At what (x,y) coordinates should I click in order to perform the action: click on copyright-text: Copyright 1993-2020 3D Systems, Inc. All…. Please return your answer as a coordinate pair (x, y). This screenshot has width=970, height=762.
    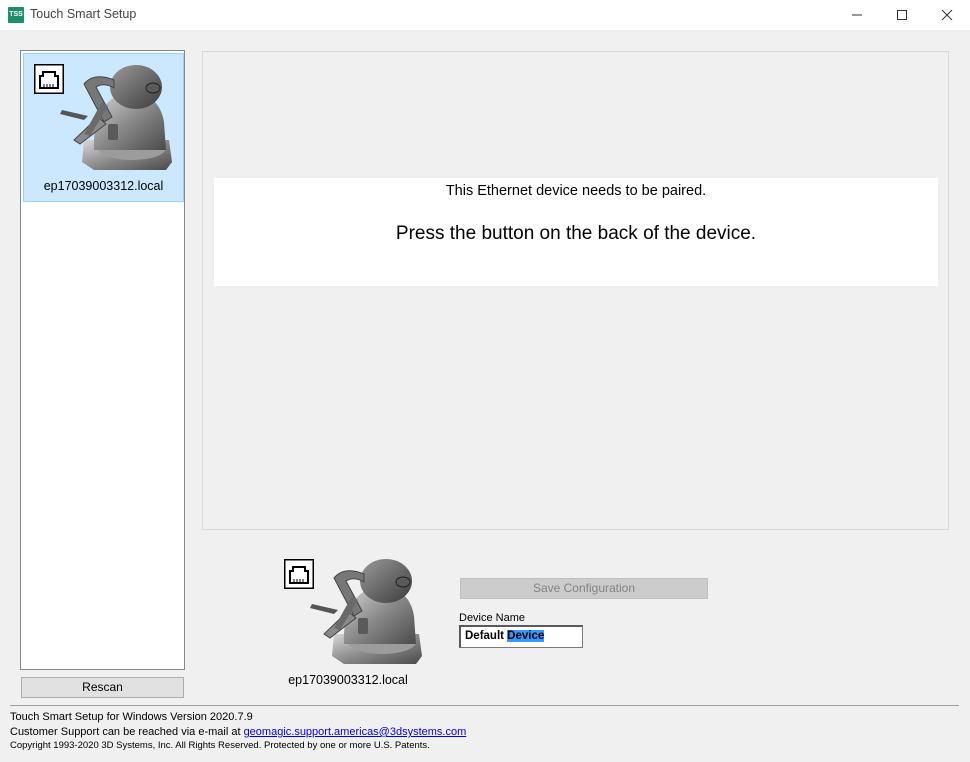
    Looking at the image, I should click on (220, 745).